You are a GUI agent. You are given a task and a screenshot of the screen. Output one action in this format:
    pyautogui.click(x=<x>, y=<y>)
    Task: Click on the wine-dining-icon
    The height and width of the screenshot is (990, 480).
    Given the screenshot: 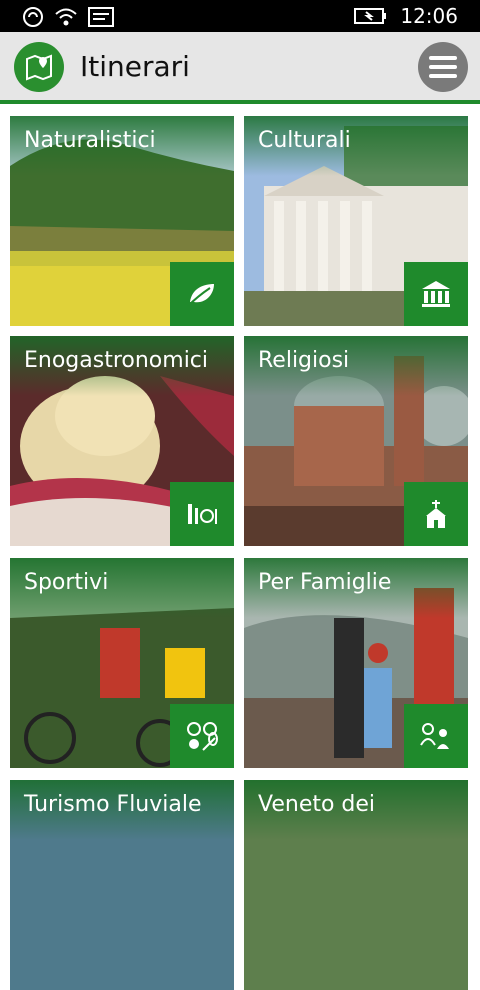 What is the action you would take?
    pyautogui.click(x=202, y=514)
    